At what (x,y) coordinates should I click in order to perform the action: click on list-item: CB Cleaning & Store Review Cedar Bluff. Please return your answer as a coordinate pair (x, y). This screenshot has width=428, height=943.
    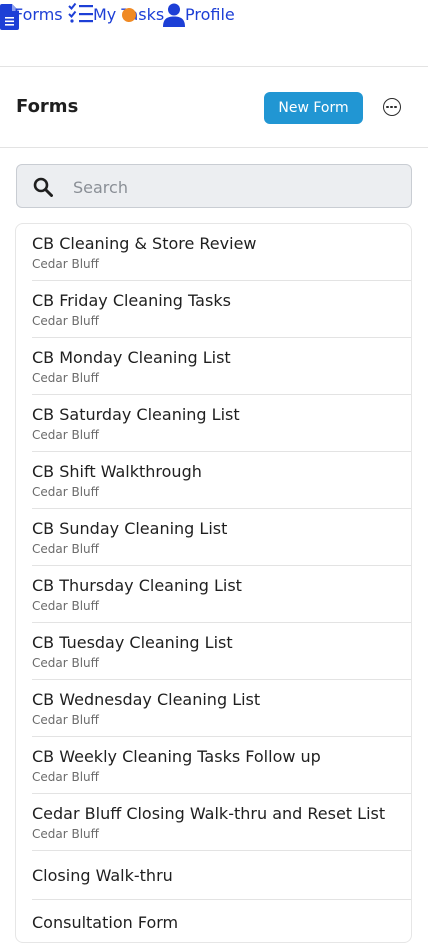
    Looking at the image, I should click on (221, 252).